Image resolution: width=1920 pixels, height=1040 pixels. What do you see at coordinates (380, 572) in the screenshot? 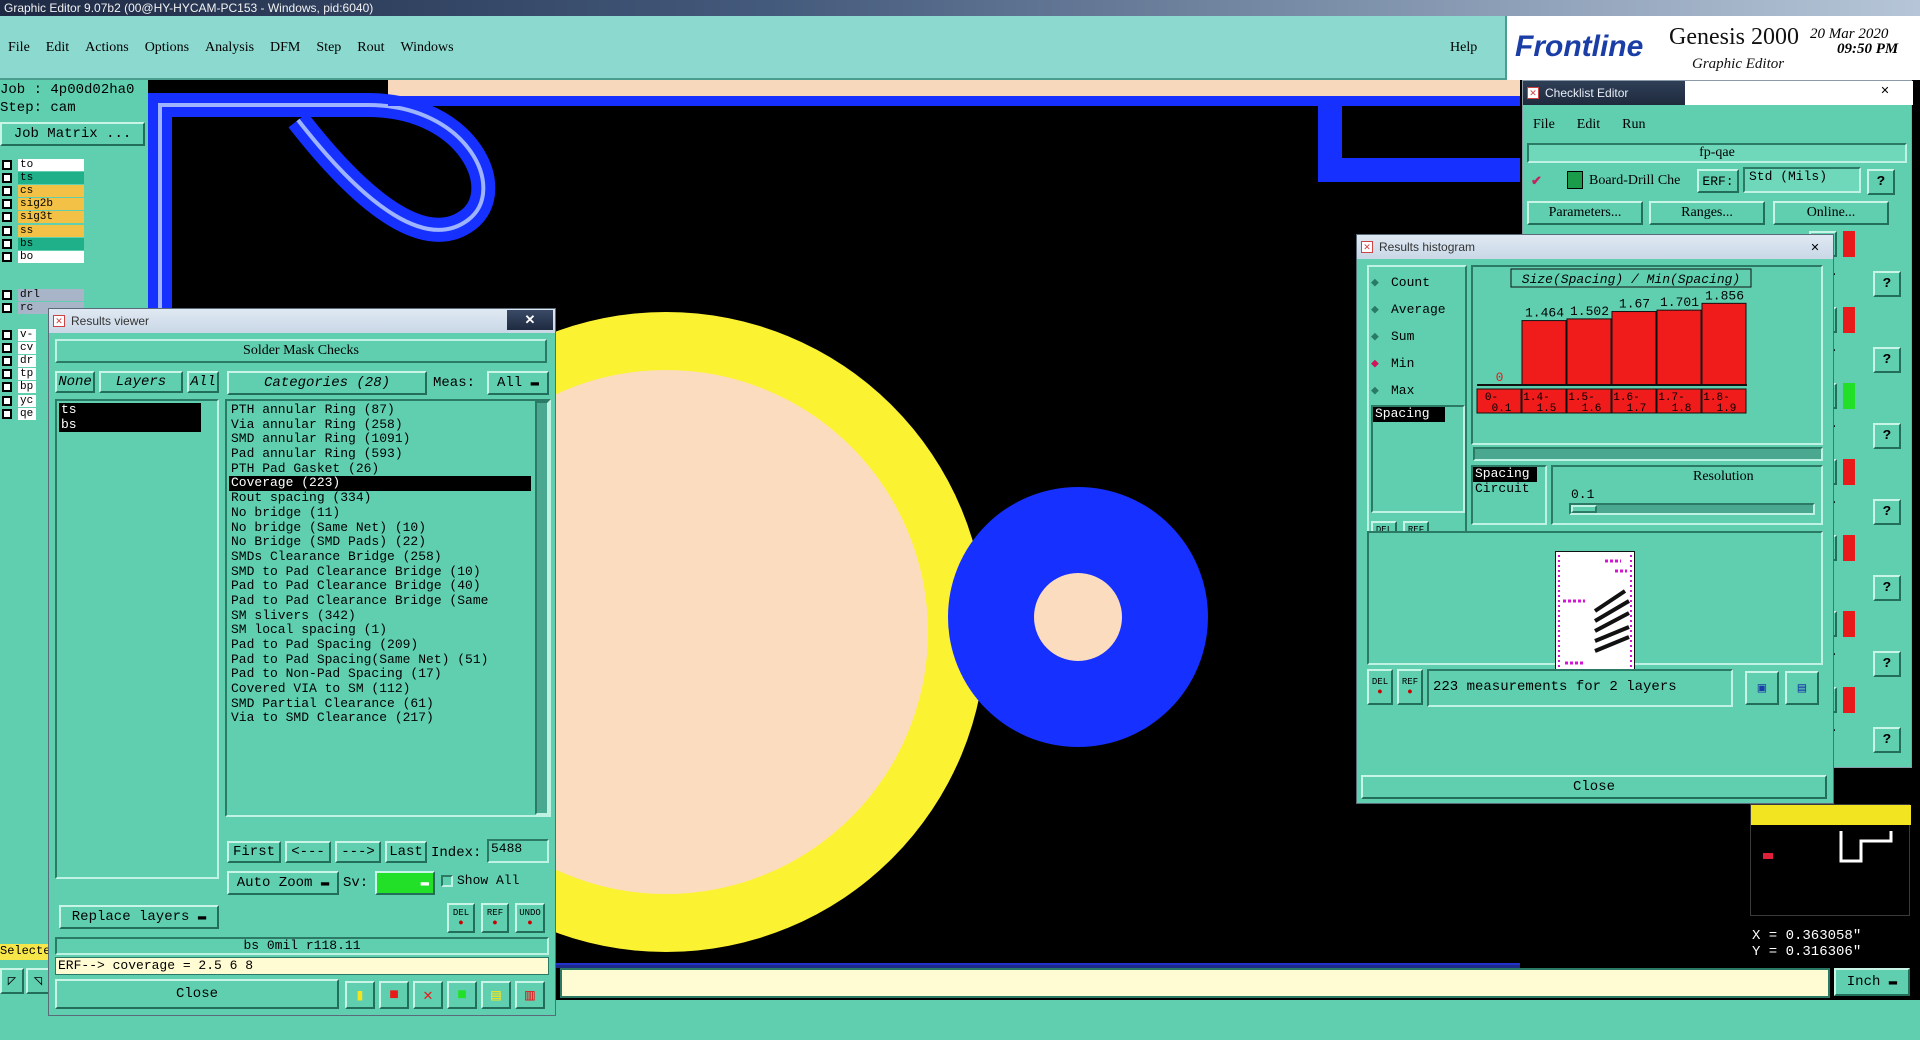
I see `category-item: SMD to Pad Clearance Bridge (10)` at bounding box center [380, 572].